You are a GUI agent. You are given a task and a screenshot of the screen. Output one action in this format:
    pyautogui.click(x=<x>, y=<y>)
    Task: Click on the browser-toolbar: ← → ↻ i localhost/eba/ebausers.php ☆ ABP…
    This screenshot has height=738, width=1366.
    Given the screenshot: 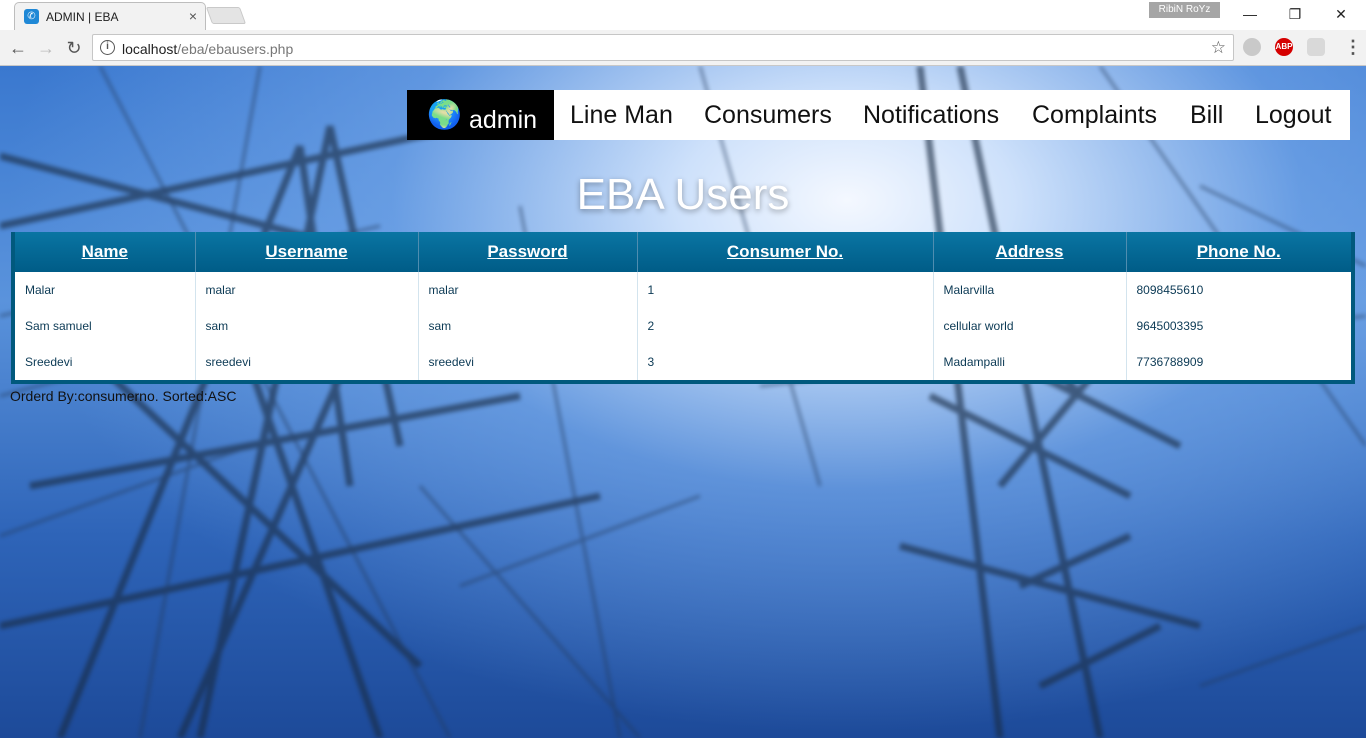 What is the action you would take?
    pyautogui.click(x=683, y=48)
    